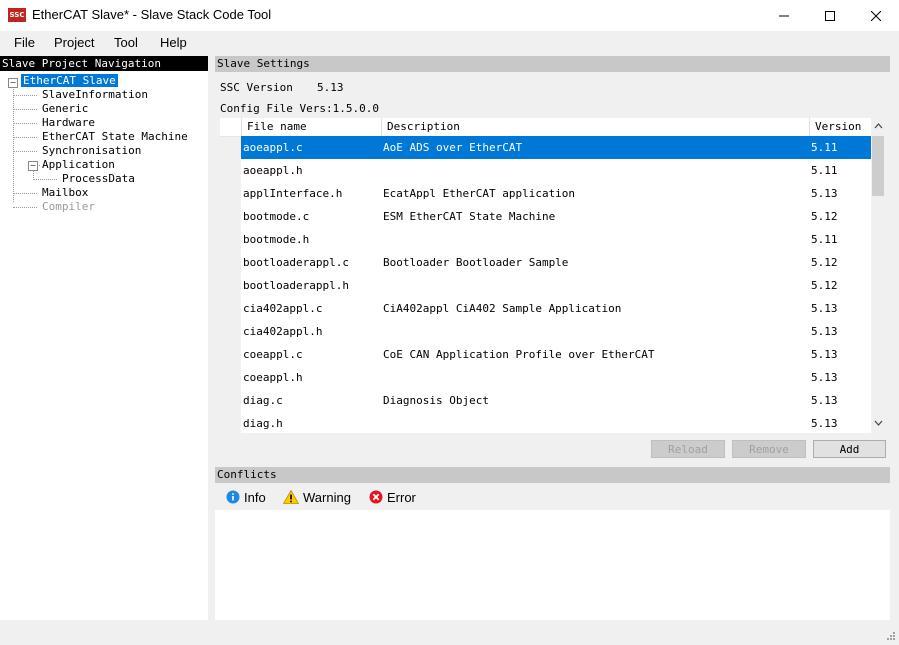 This screenshot has width=899, height=645. I want to click on cell-file-name: diag.h, so click(263, 423).